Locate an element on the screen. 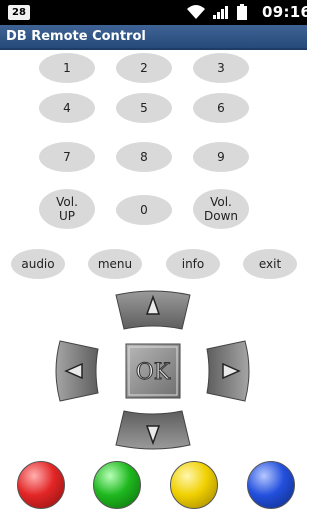 This screenshot has width=320, height=512. dpad-up-button is located at coordinates (153, 310).